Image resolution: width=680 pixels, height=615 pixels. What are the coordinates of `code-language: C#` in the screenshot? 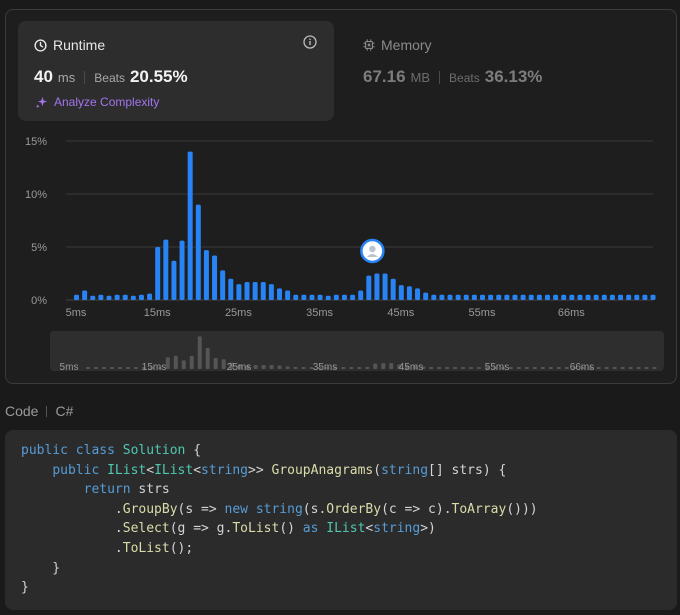 It's located at (64, 411).